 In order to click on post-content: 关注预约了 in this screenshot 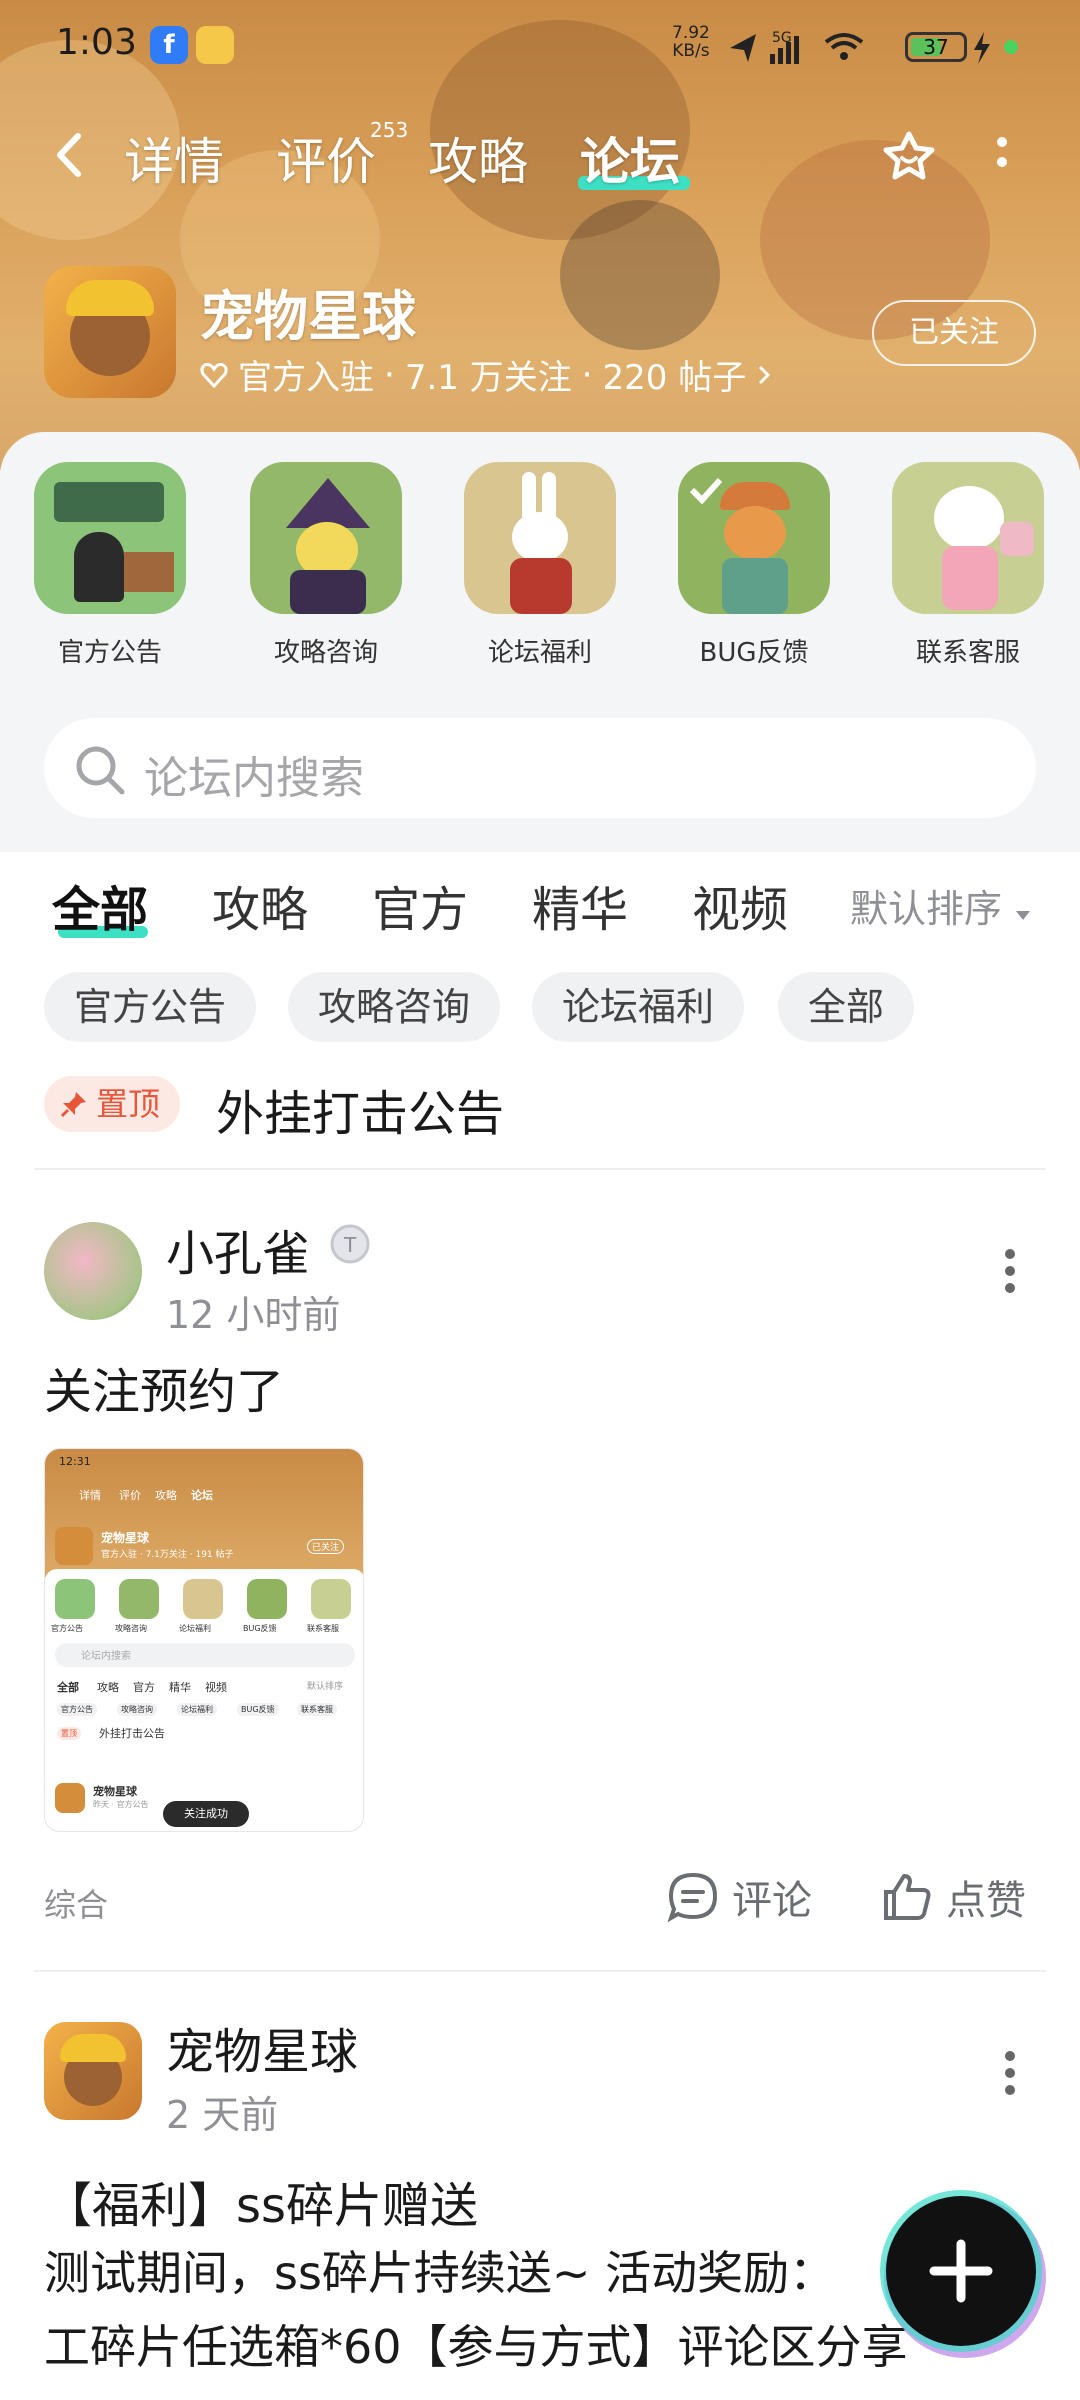, I will do `click(164, 1392)`.